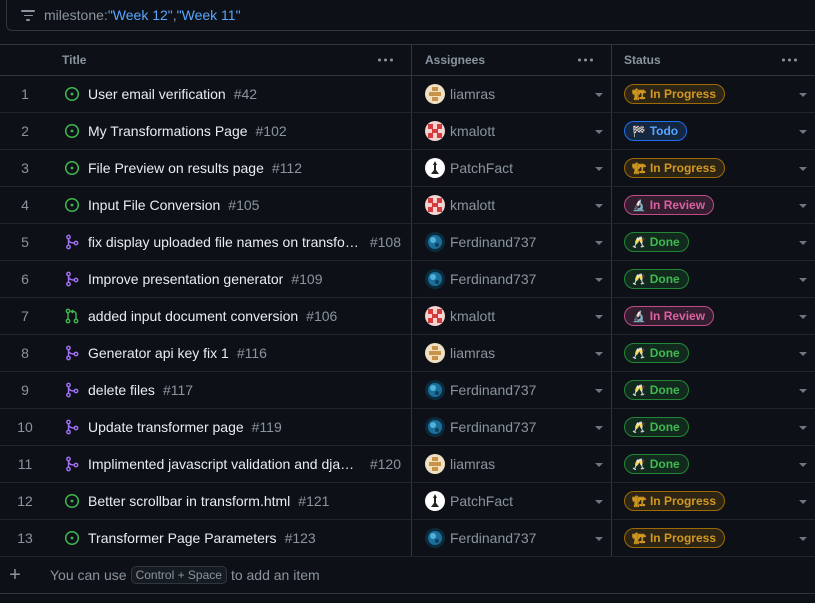 This screenshot has width=815, height=603. I want to click on item-title-link: Input File Conversion, so click(154, 205).